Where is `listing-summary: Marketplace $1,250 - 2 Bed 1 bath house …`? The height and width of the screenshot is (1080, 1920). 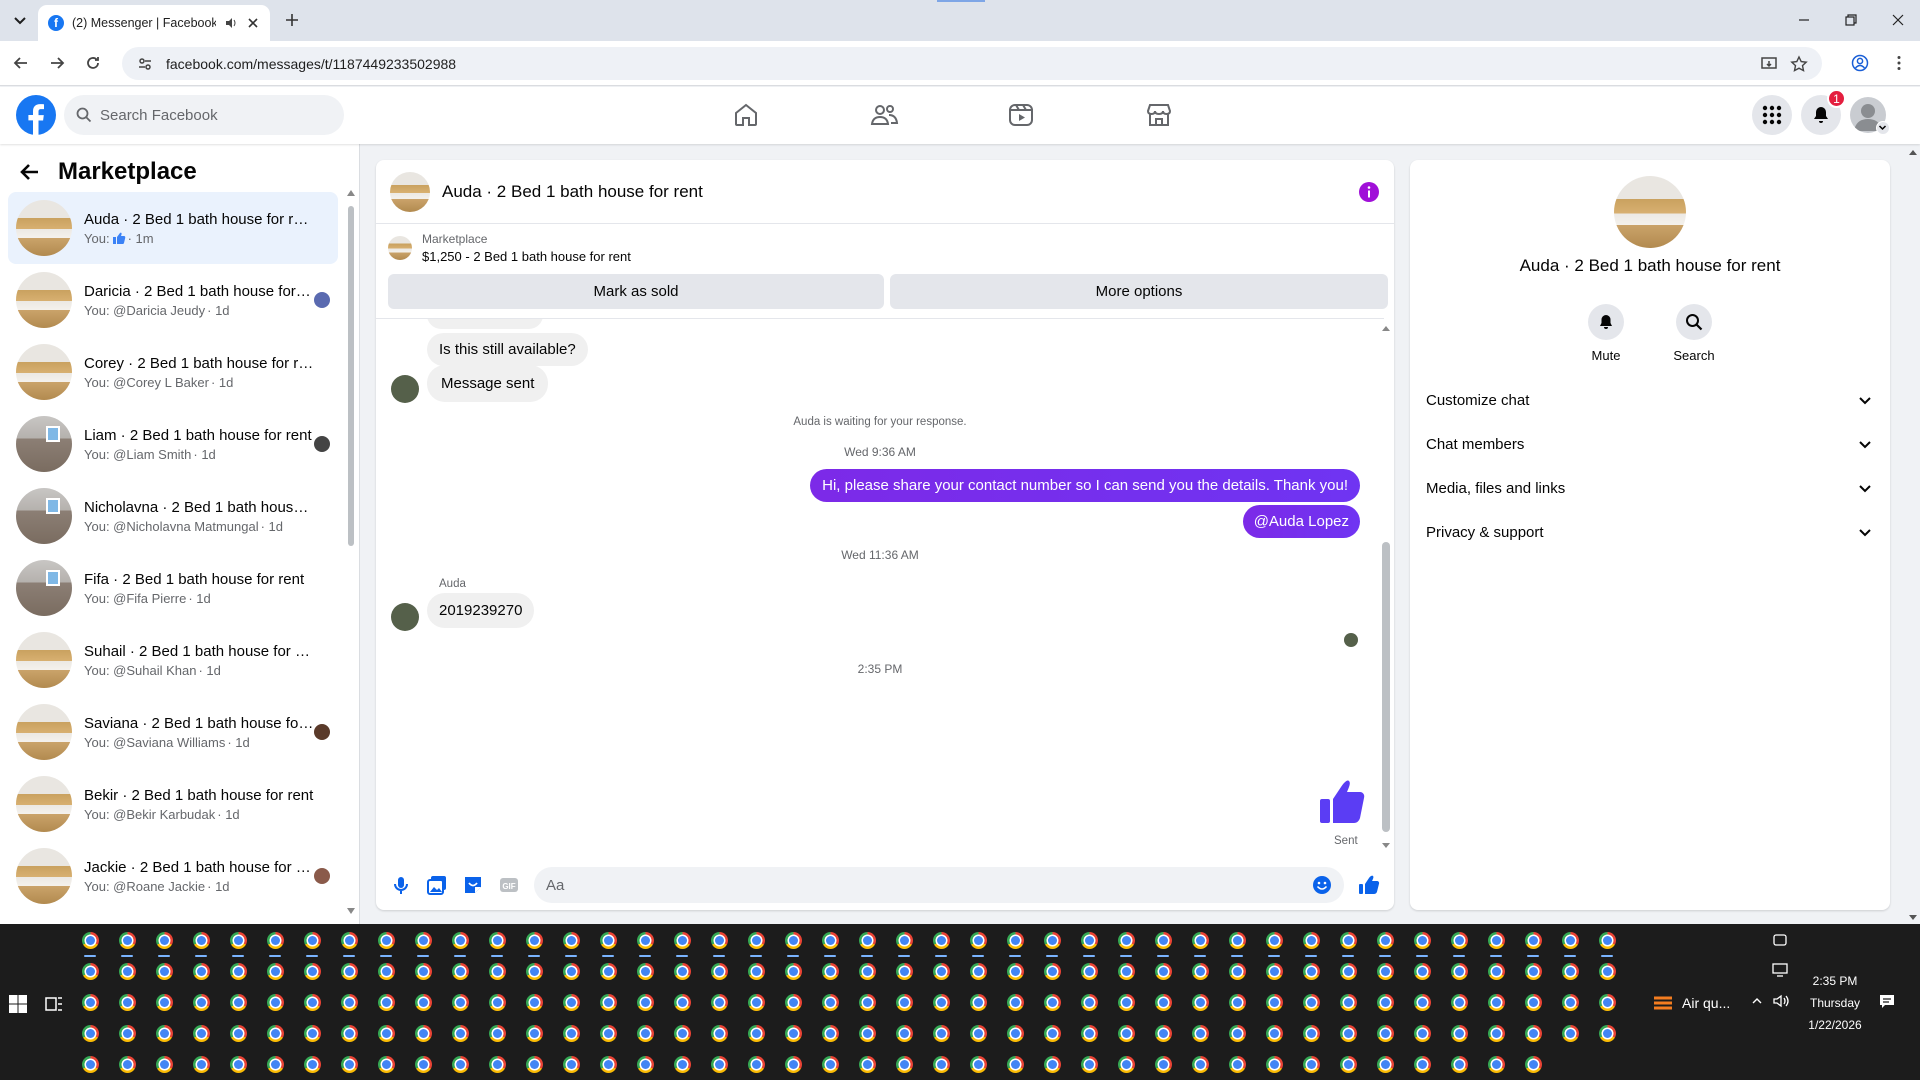
listing-summary: Marketplace $1,250 - 2 Bed 1 bath house … is located at coordinates (509, 248).